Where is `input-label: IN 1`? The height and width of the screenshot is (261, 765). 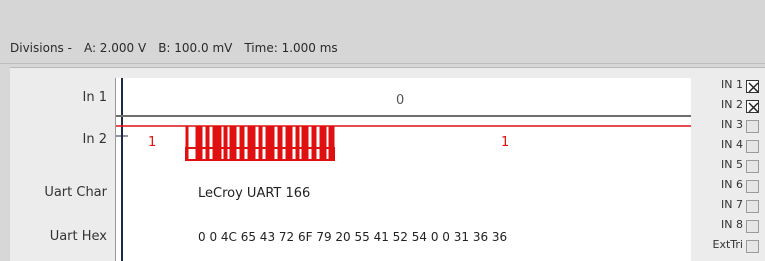 input-label: IN 1 is located at coordinates (732, 84).